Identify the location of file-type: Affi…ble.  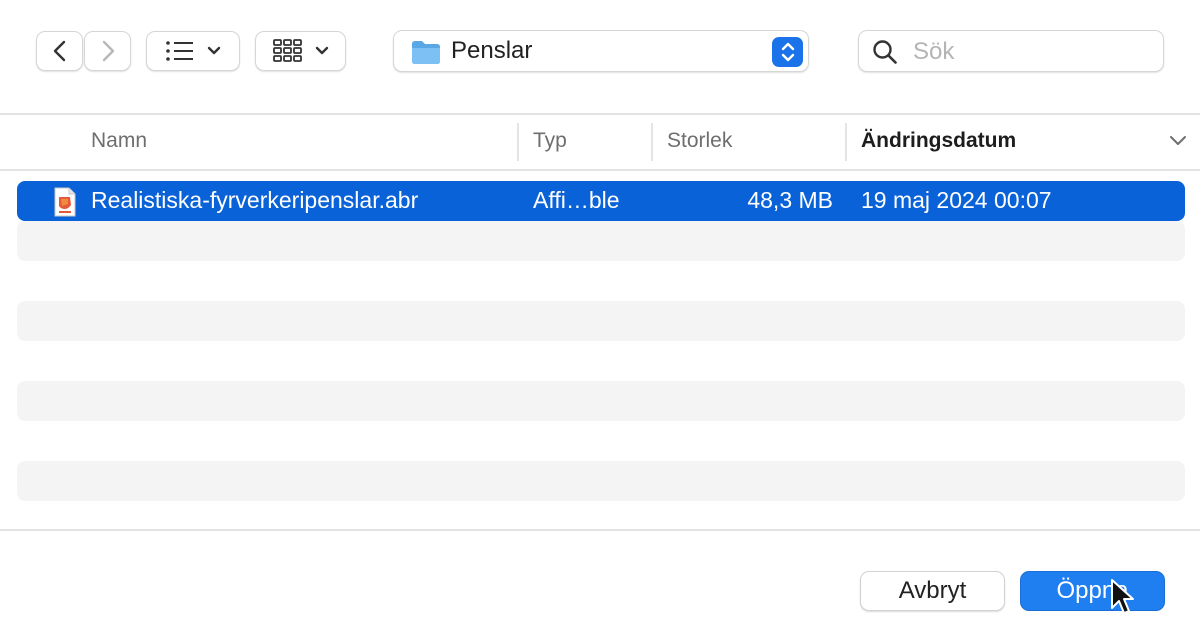
(576, 200).